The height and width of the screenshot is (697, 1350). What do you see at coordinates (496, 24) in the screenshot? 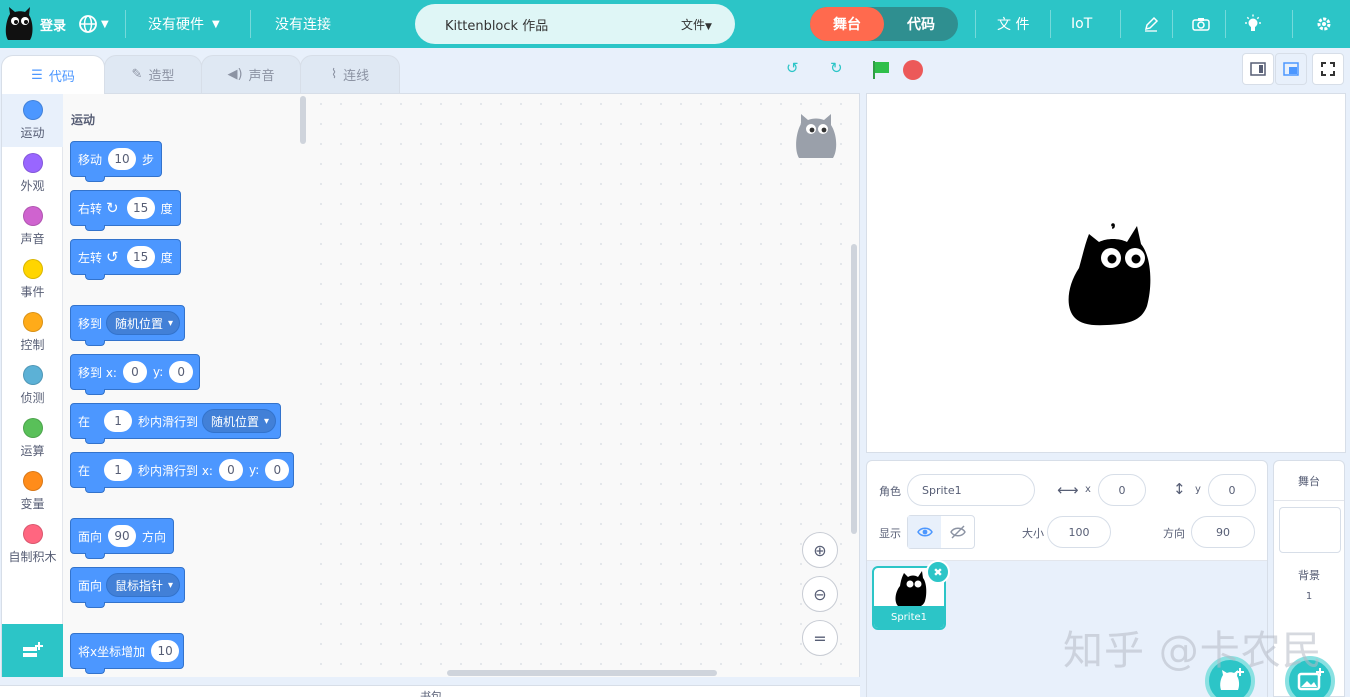
I see `project-title: Kittenblock 作品` at bounding box center [496, 24].